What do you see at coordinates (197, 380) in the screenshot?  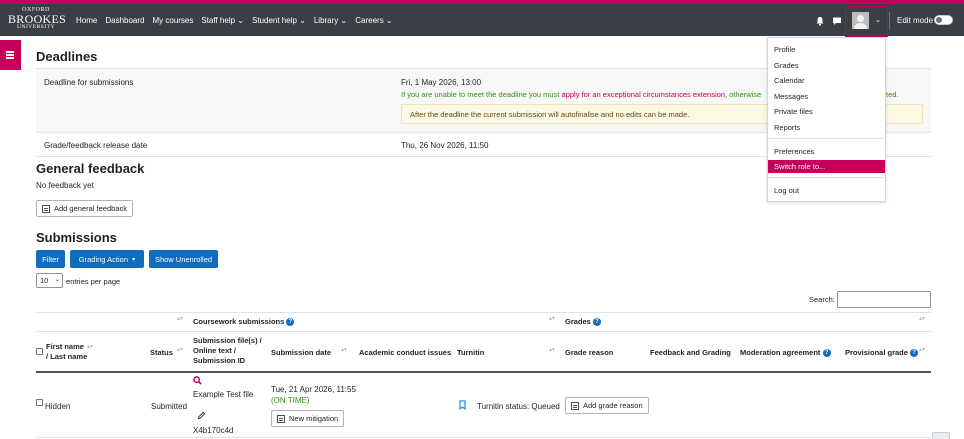 I see `magnifier-icon` at bounding box center [197, 380].